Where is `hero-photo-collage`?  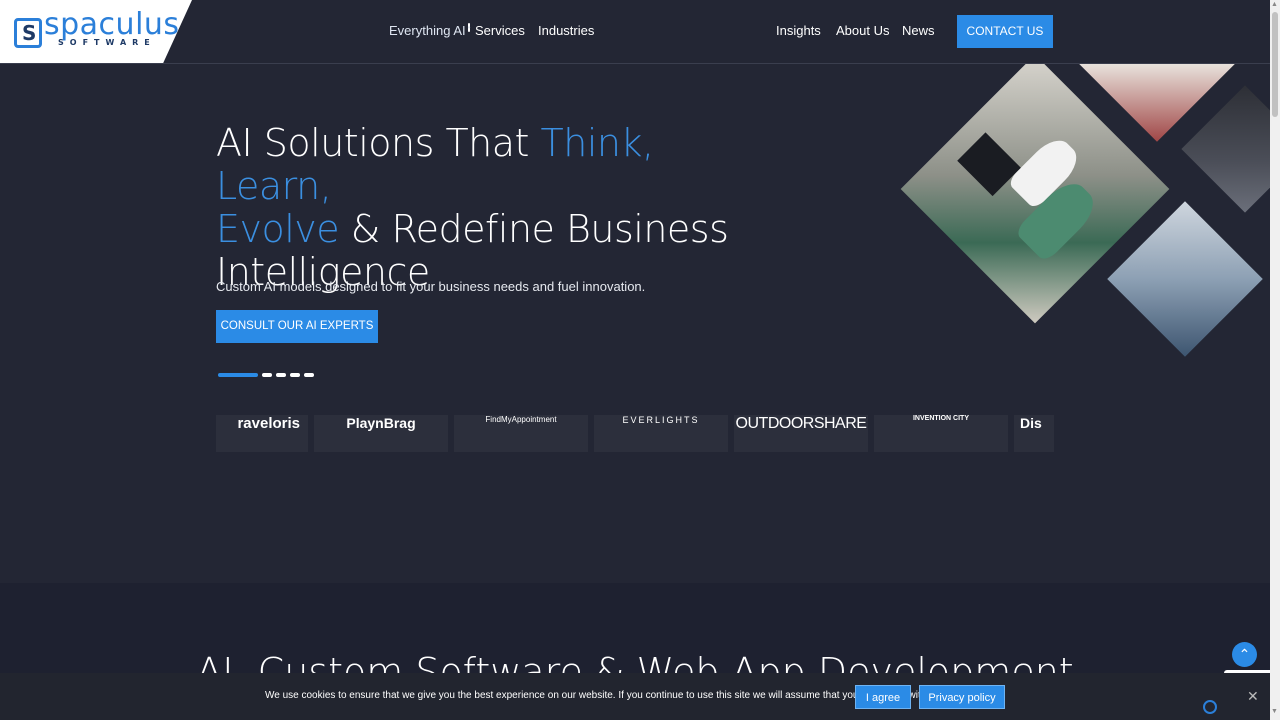 hero-photo-collage is located at coordinates (1075, 219).